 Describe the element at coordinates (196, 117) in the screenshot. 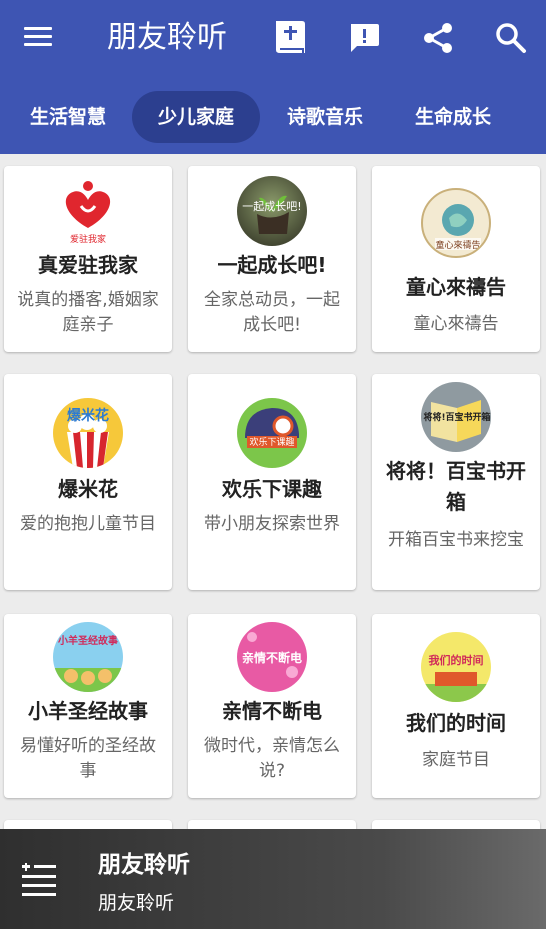

I see `tab-children-family: 少儿家庭` at that location.